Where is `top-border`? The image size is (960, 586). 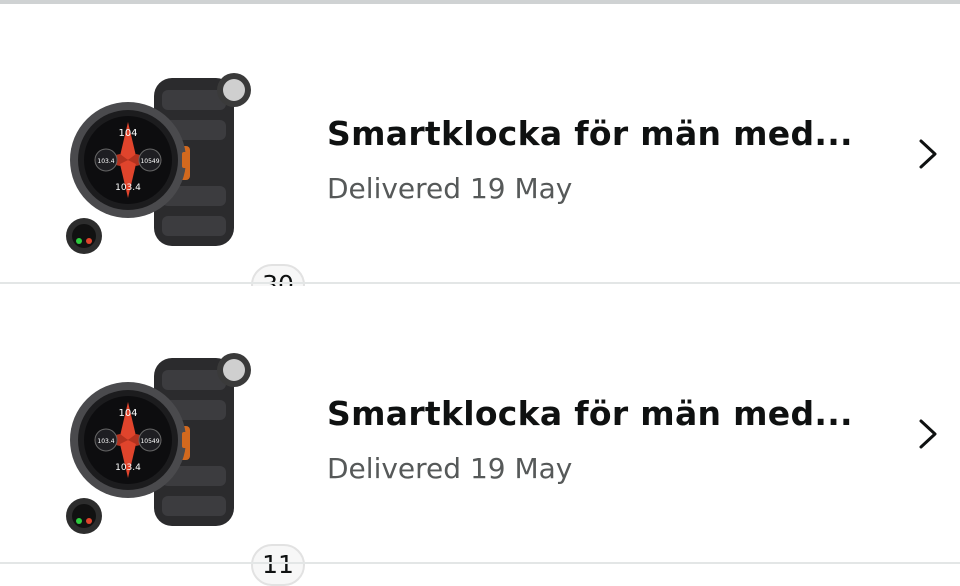 top-border is located at coordinates (480, 2).